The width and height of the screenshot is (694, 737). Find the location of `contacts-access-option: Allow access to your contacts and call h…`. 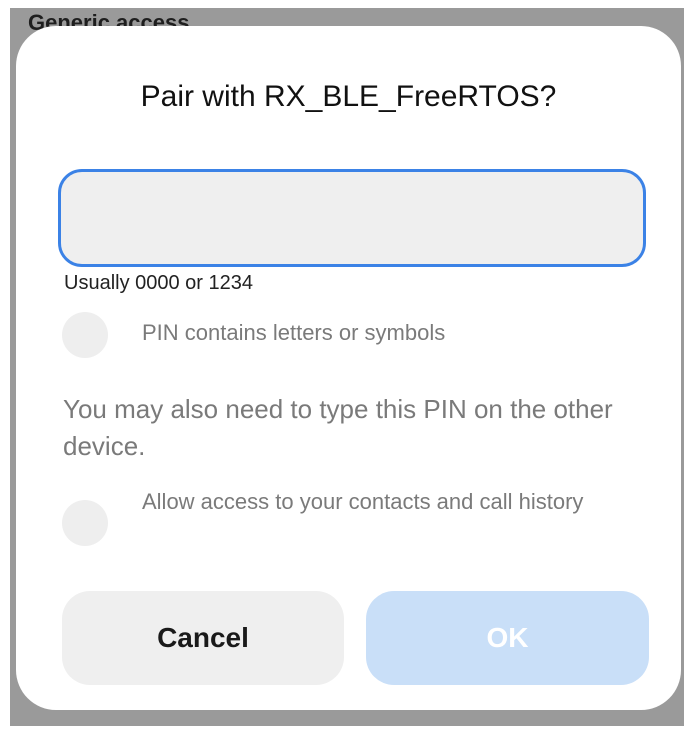

contacts-access-option: Allow access to your contacts and call h… is located at coordinates (352, 521).